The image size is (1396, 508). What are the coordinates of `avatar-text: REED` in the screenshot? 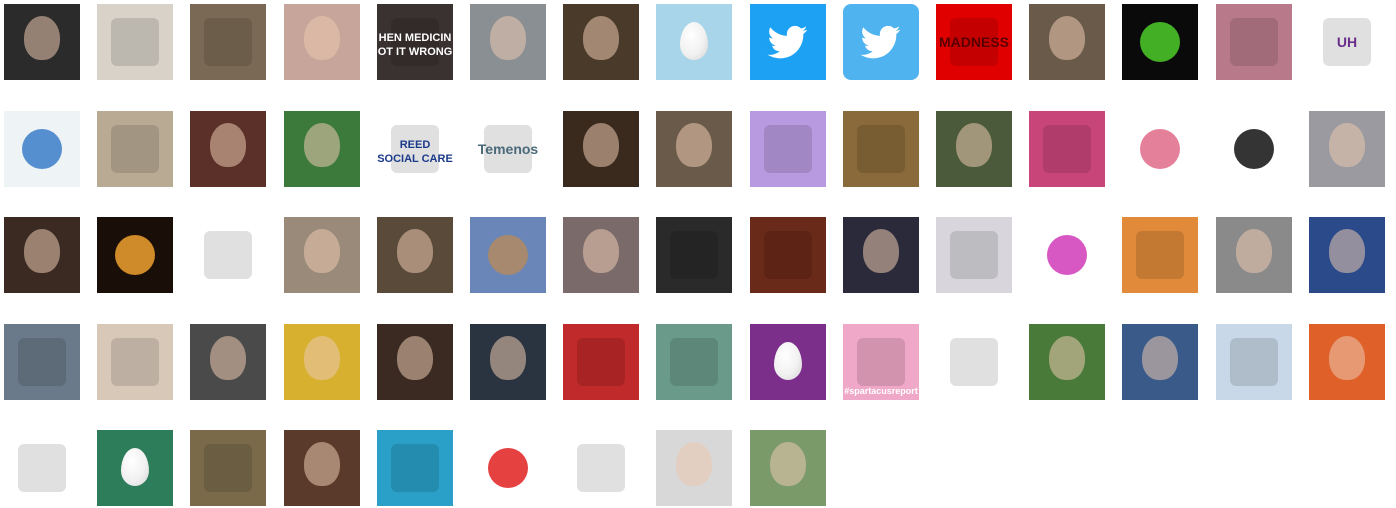 It's located at (415, 145).